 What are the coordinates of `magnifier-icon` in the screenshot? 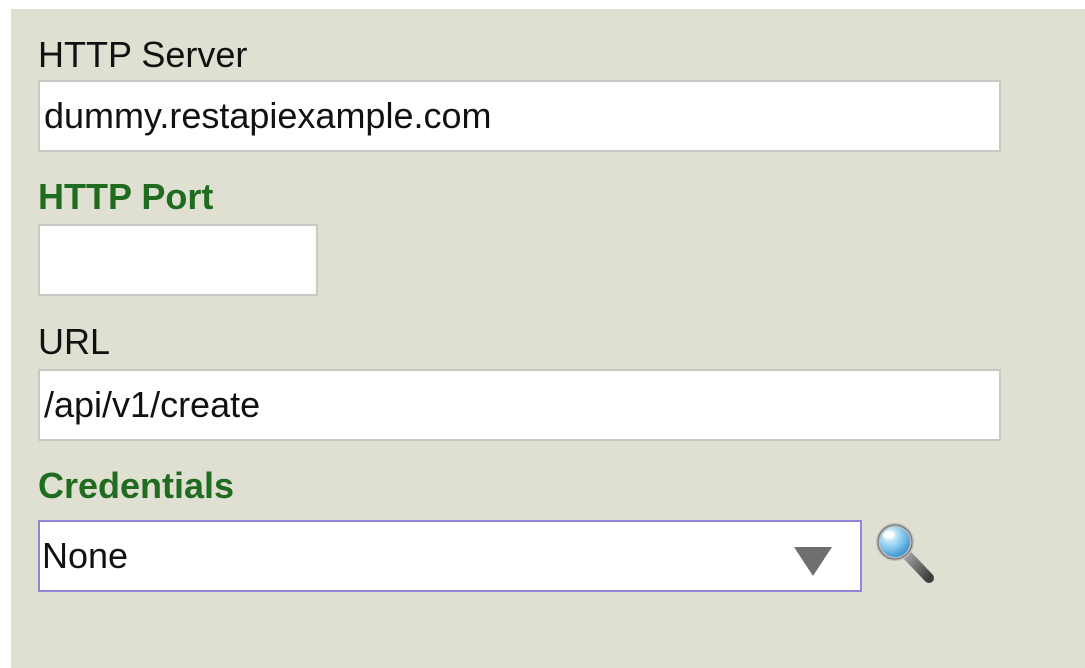 It's located at (905, 553).